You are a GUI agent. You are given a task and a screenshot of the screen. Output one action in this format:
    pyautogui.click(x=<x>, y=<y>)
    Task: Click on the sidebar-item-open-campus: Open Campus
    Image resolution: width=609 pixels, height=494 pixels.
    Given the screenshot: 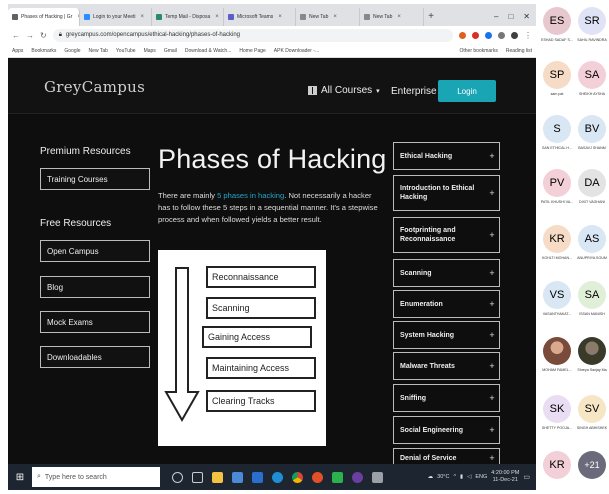 What is the action you would take?
    pyautogui.click(x=95, y=251)
    